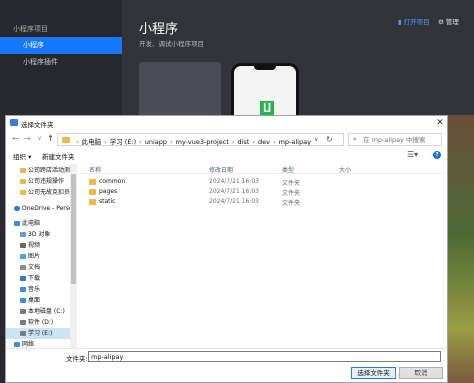 The height and width of the screenshot is (383, 474). I want to click on nav-item-this-pc: 此电脑, so click(38, 223).